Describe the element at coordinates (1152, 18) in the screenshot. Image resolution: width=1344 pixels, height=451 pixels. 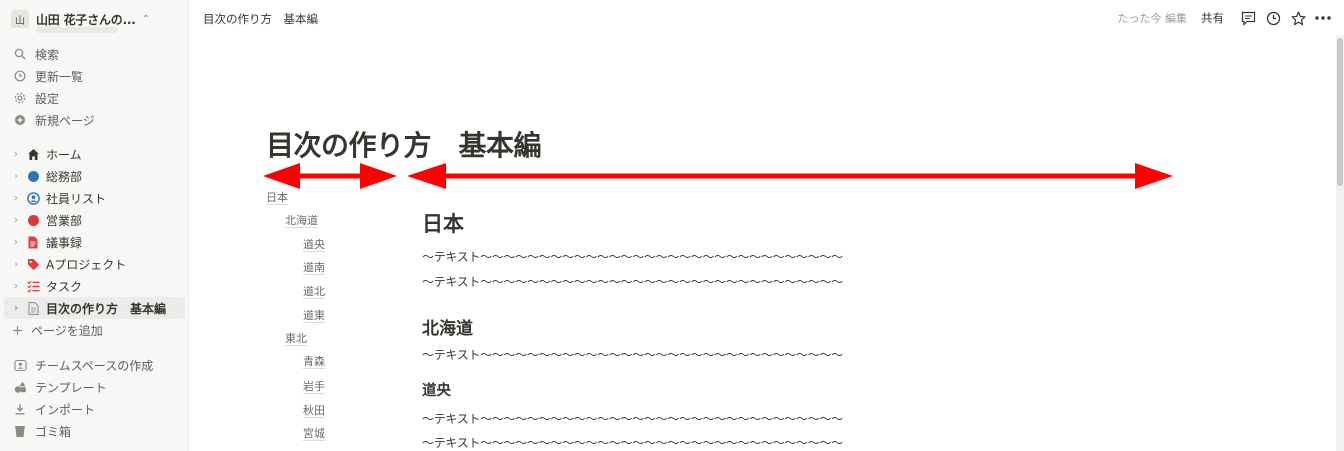
I see `last-edited-text: たった今 編集` at that location.